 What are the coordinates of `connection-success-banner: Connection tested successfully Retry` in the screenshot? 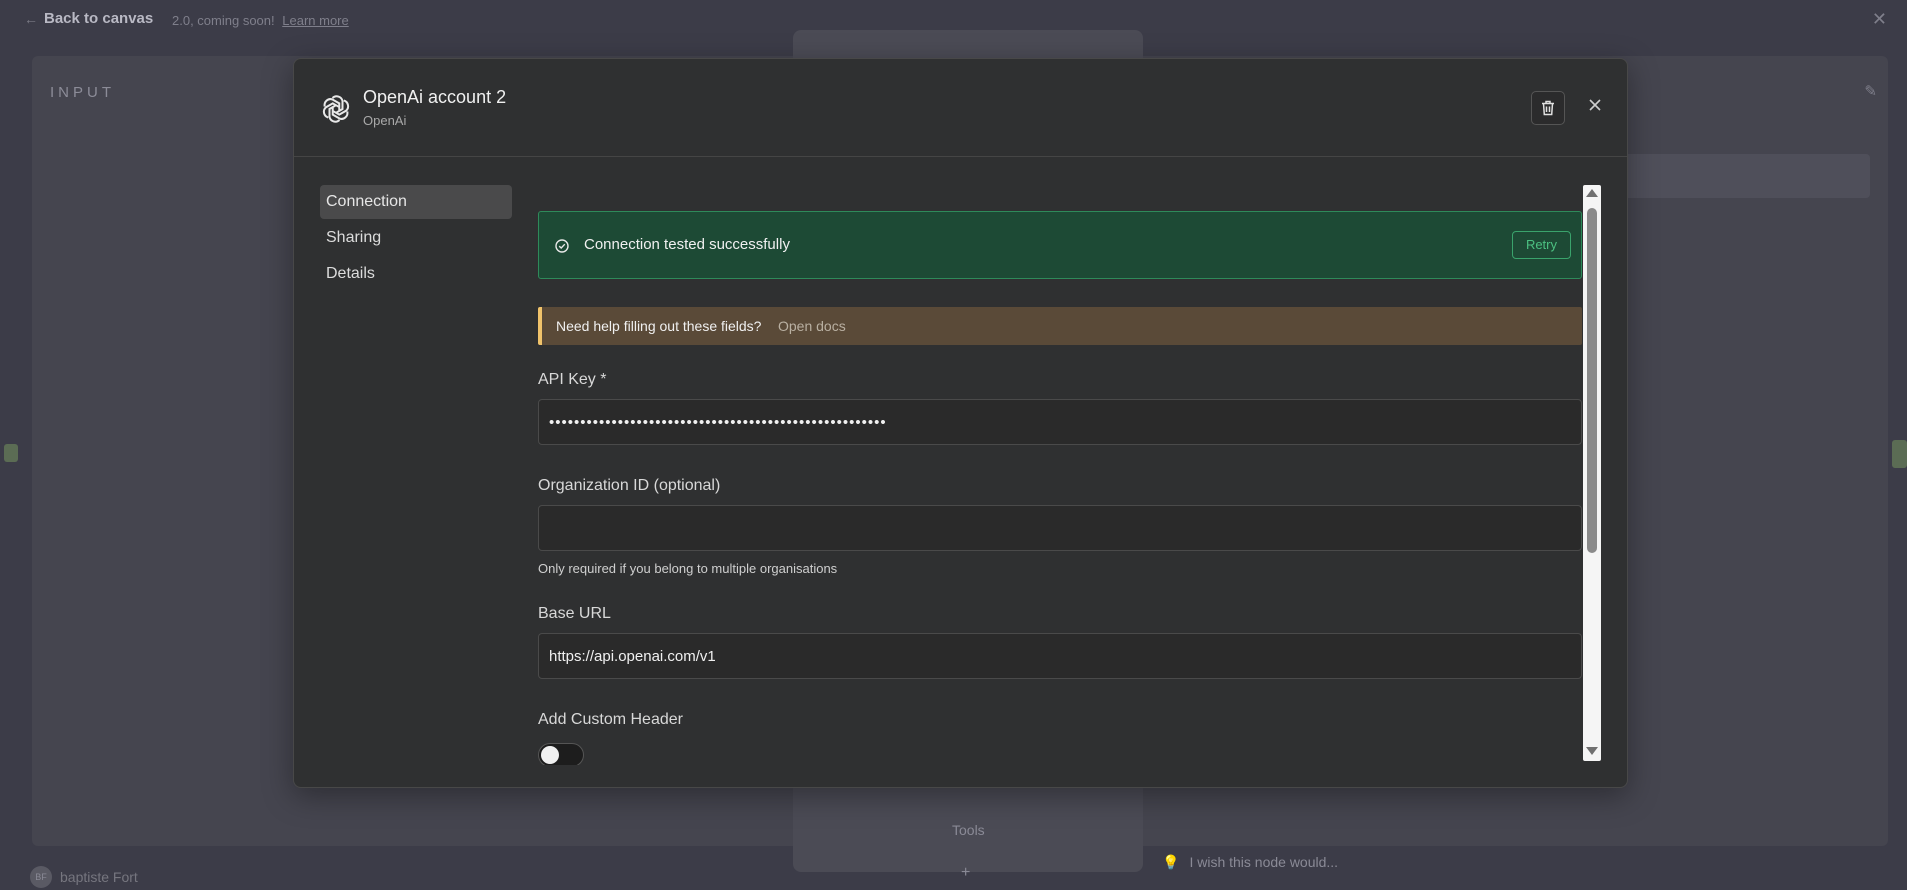 It's located at (1060, 245).